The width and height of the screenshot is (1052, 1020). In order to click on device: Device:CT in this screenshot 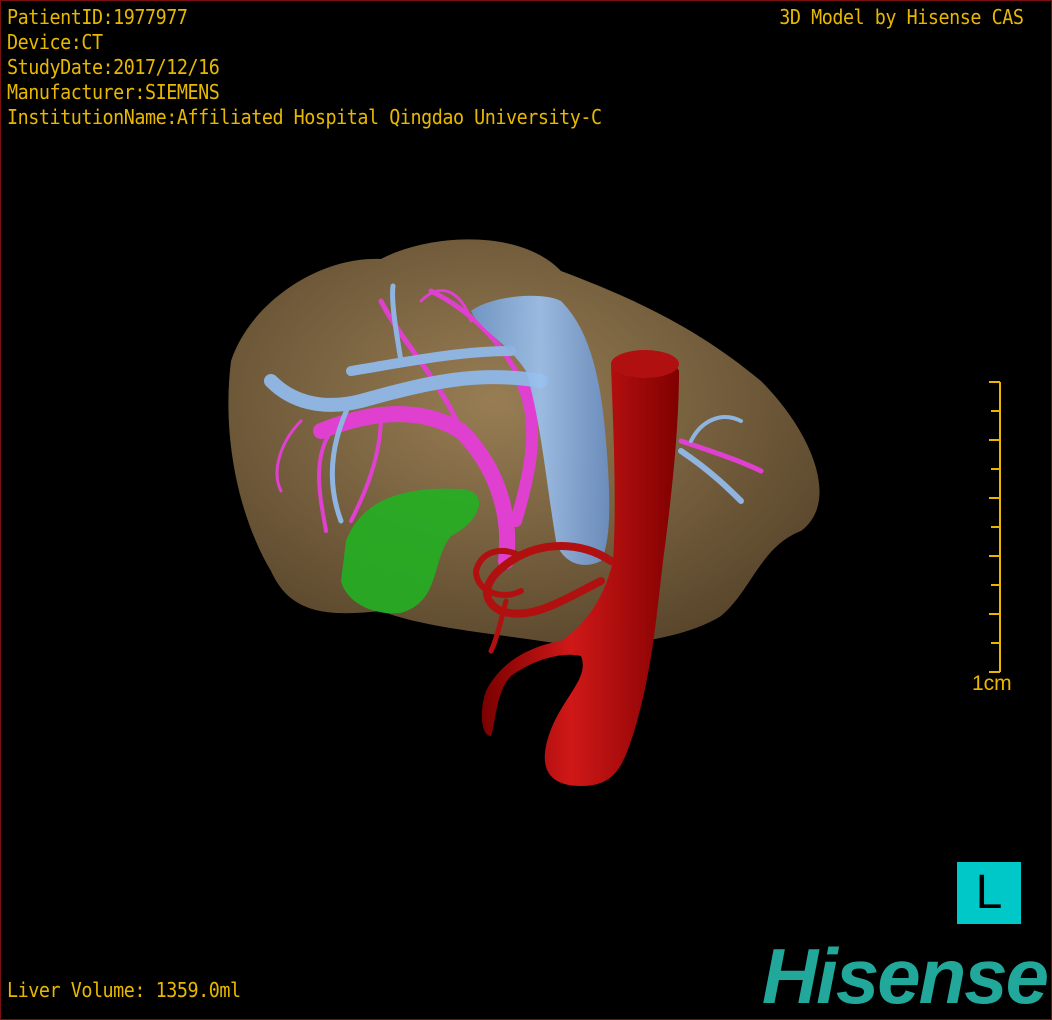, I will do `click(55, 42)`.